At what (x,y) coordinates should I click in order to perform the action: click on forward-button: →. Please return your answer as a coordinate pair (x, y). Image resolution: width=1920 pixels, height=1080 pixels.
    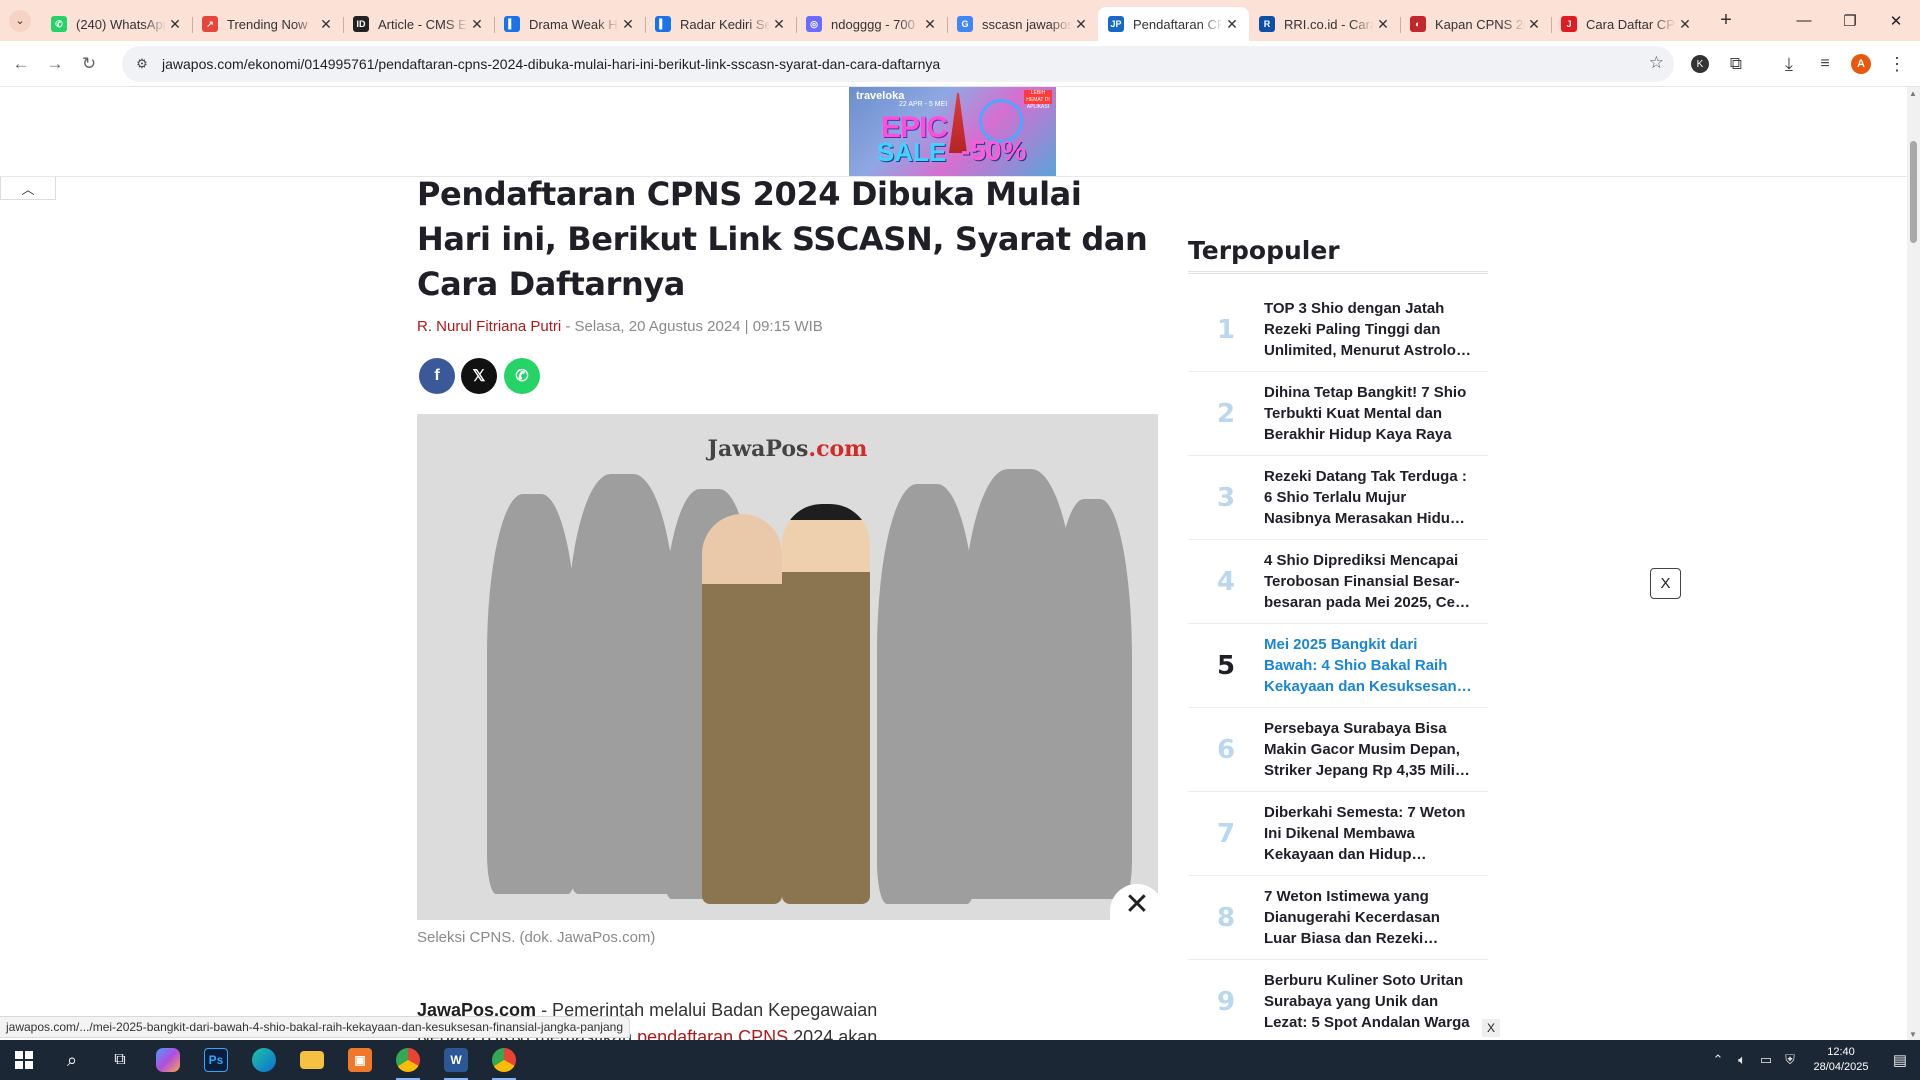
    Looking at the image, I should click on (55, 64).